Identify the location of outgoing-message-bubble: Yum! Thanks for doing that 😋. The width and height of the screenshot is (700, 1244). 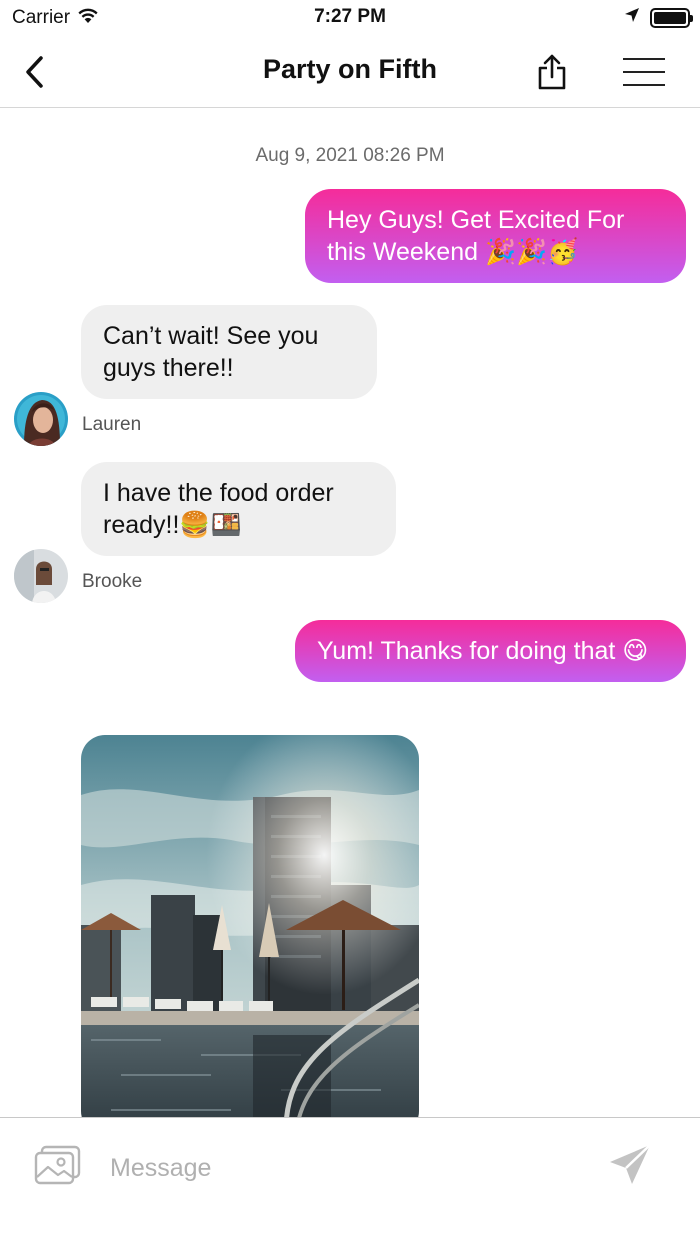
(490, 651).